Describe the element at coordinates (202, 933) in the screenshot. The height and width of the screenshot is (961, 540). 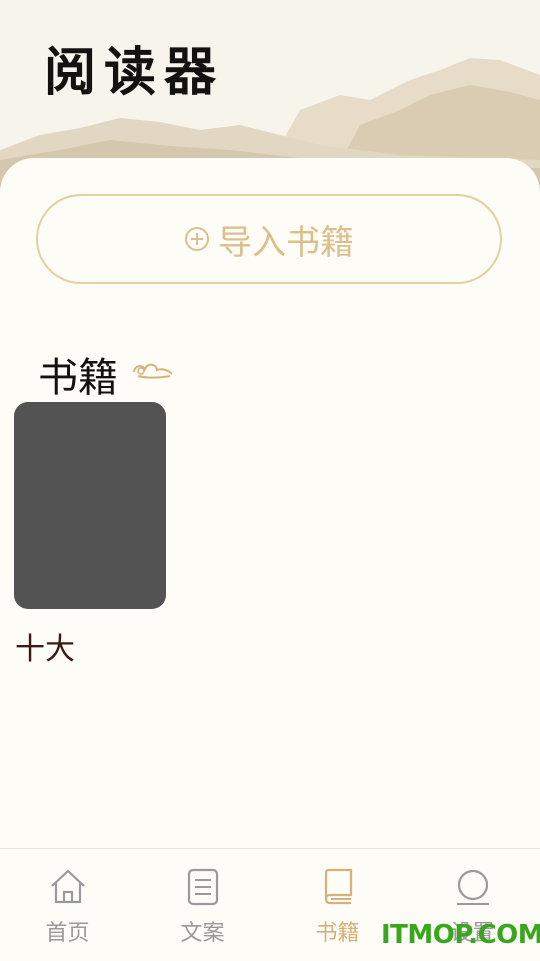
I see `tab-documents-label: 文案` at that location.